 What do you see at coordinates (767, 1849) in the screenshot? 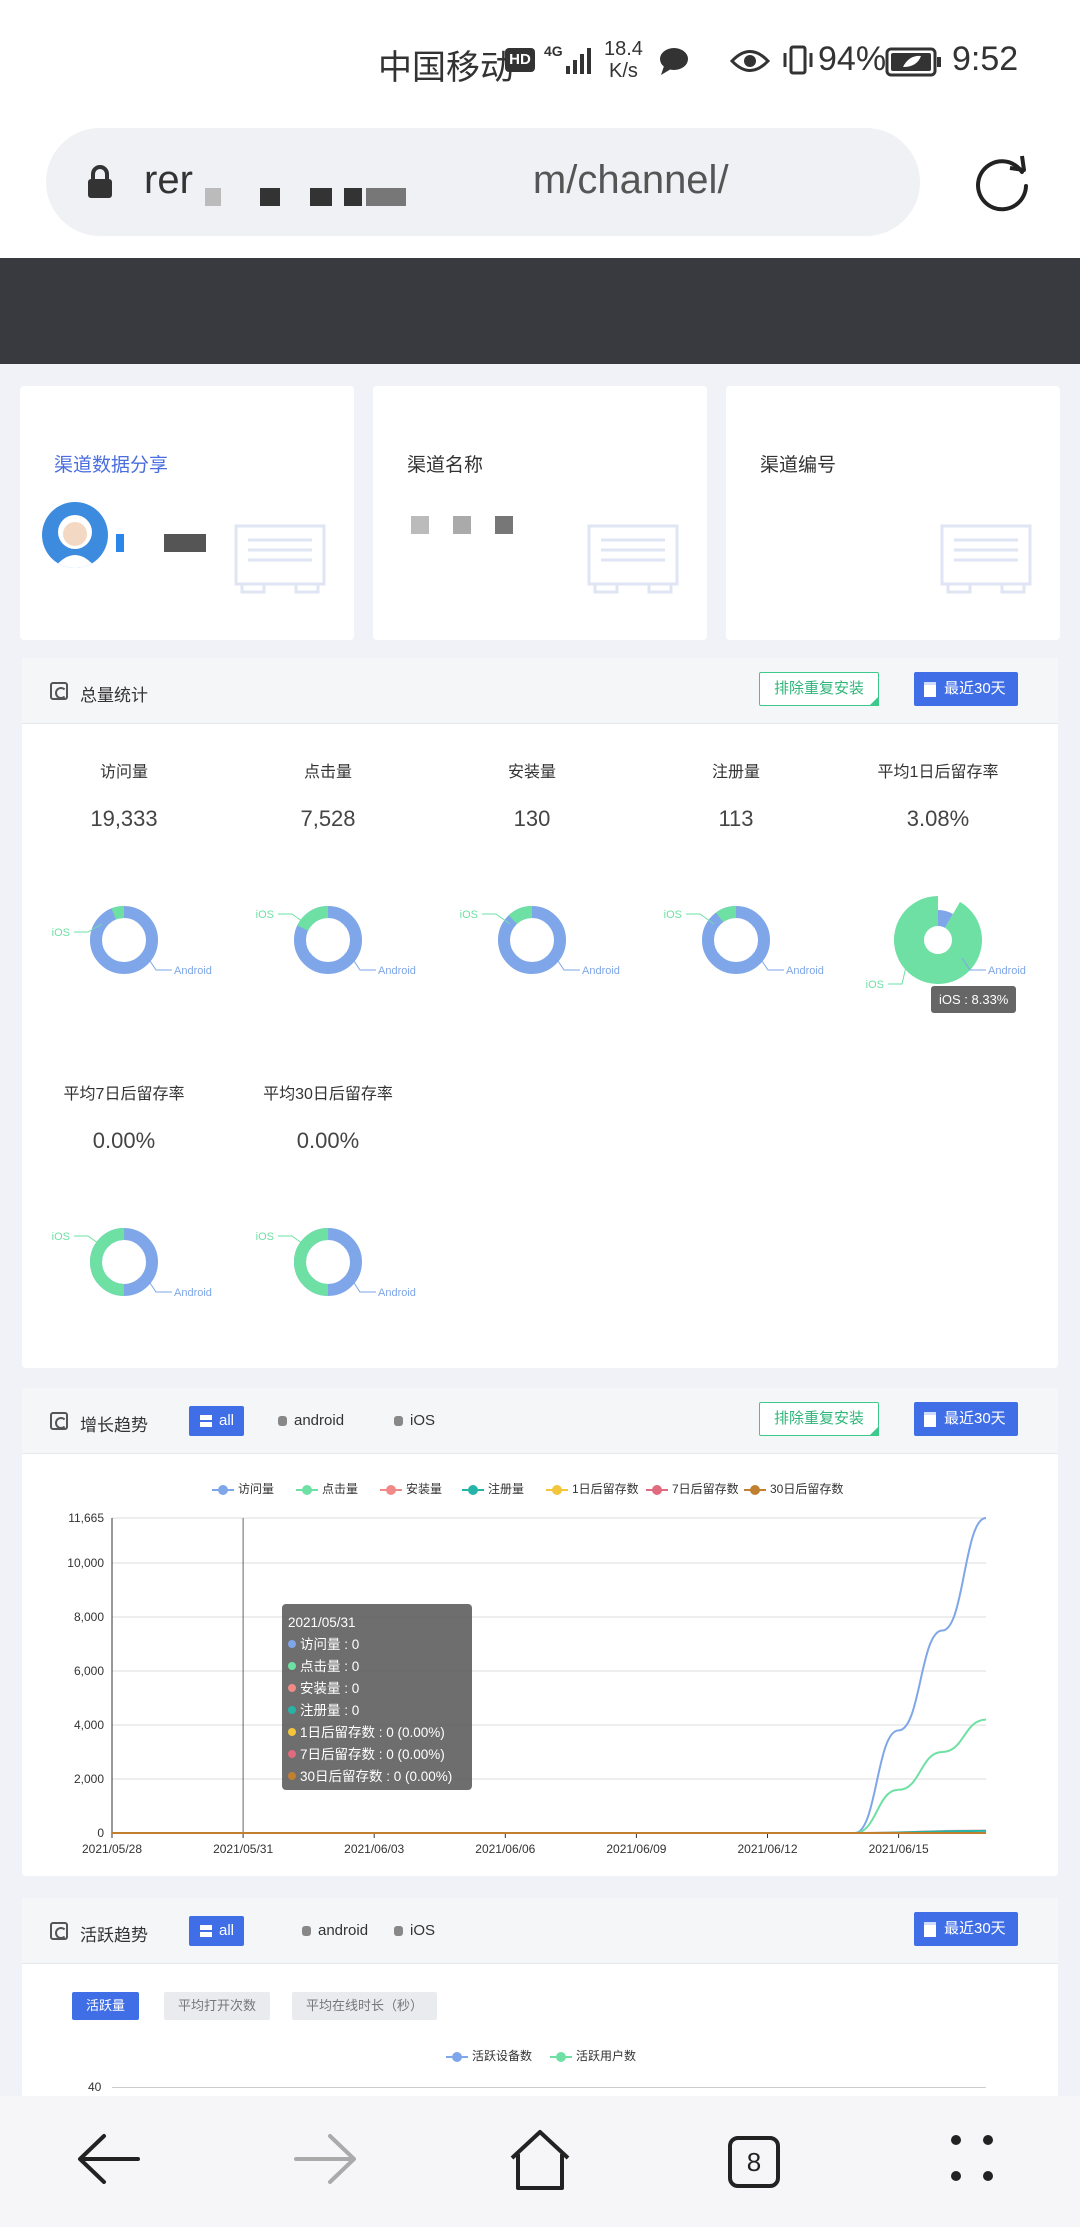
I see `x-tick-label: 2021/06/12` at bounding box center [767, 1849].